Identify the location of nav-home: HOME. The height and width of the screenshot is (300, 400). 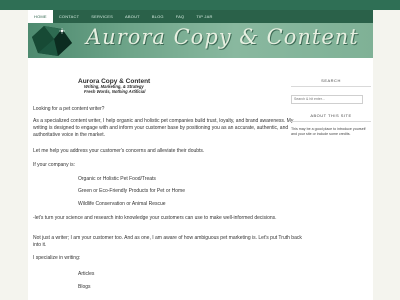
(40, 16).